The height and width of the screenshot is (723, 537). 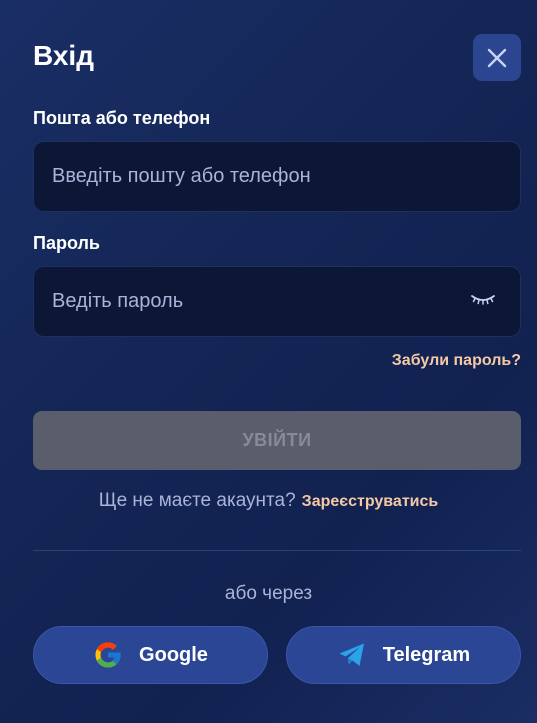 I want to click on password-field-wrapper, so click(x=277, y=301).